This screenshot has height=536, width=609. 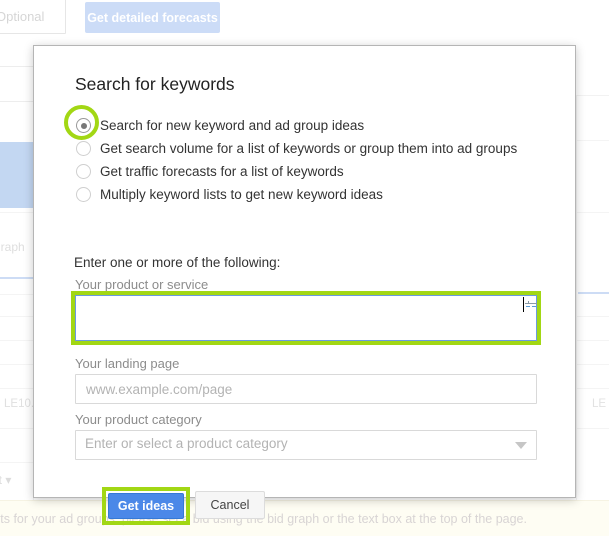 What do you see at coordinates (592, 388) in the screenshot?
I see `background-divider-r6` at bounding box center [592, 388].